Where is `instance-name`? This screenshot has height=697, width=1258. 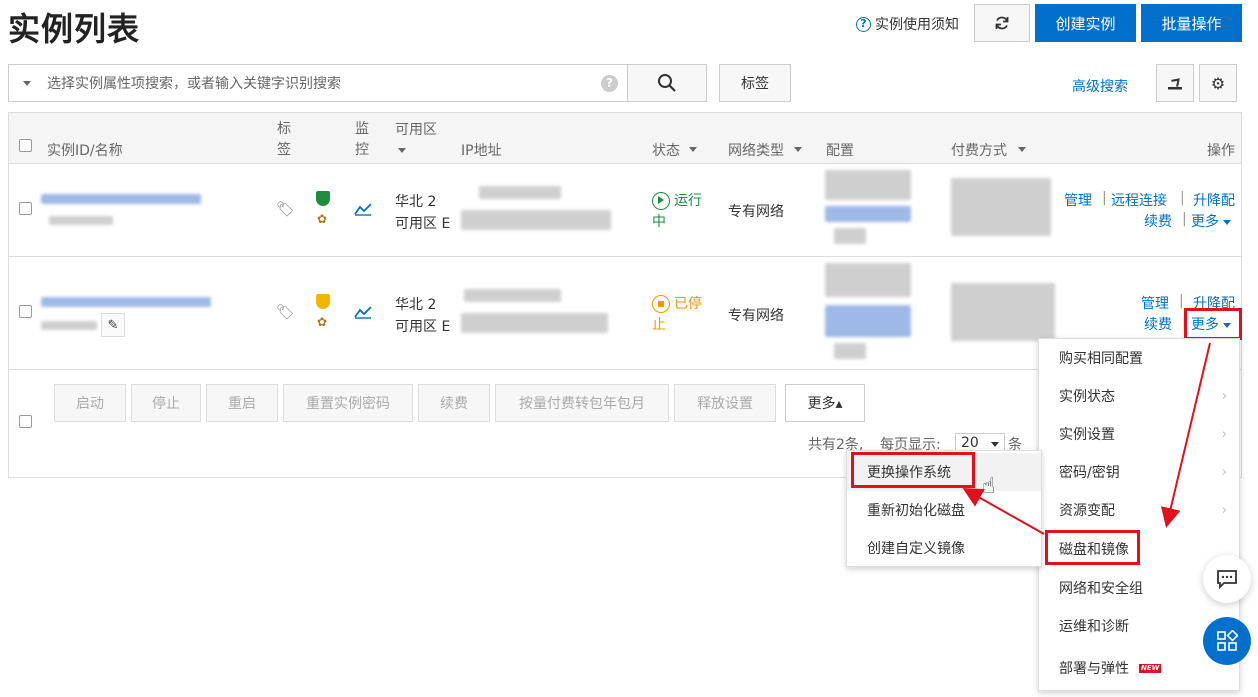 instance-name is located at coordinates (69, 325).